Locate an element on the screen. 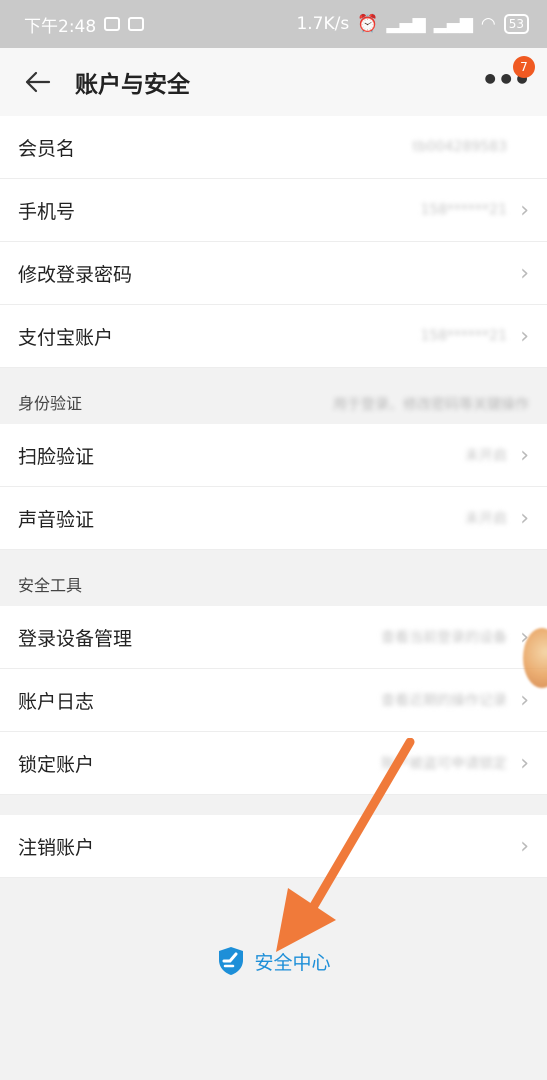 The height and width of the screenshot is (1080, 547). section-header-tools: 安全工具 is located at coordinates (273, 578).